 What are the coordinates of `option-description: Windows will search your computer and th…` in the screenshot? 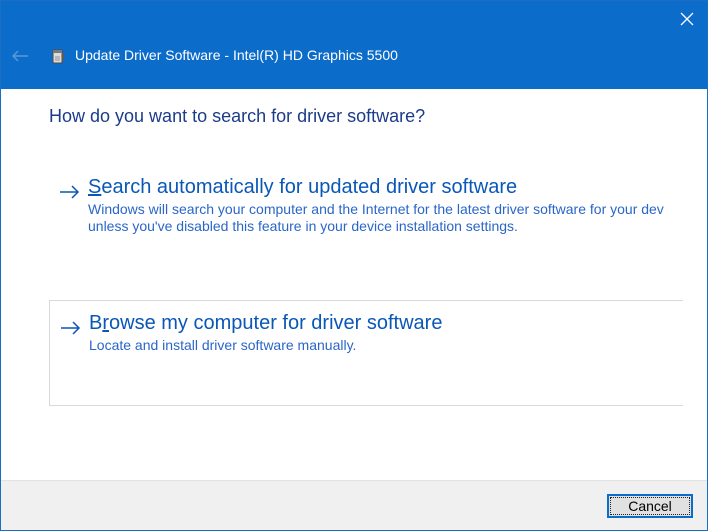 It's located at (376, 217).